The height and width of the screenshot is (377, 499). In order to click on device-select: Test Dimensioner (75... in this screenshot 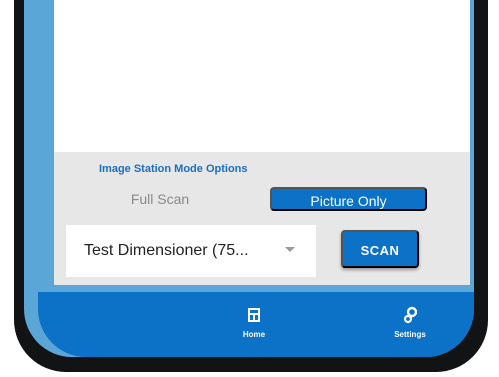, I will do `click(191, 251)`.